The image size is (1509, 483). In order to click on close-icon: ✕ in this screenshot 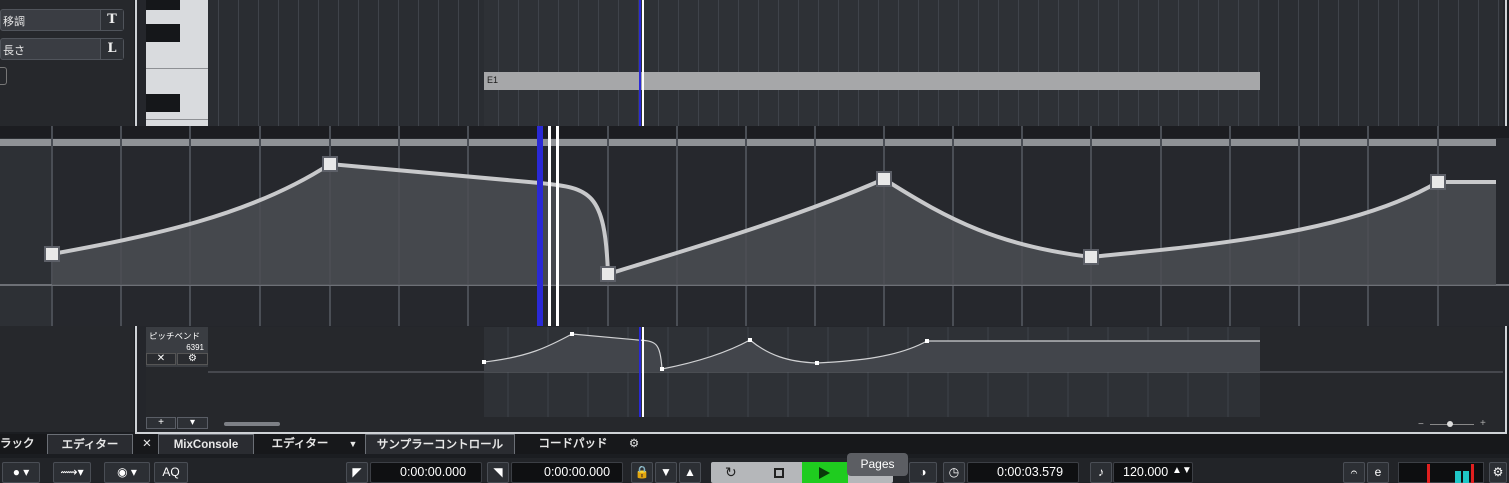, I will do `click(147, 444)`.